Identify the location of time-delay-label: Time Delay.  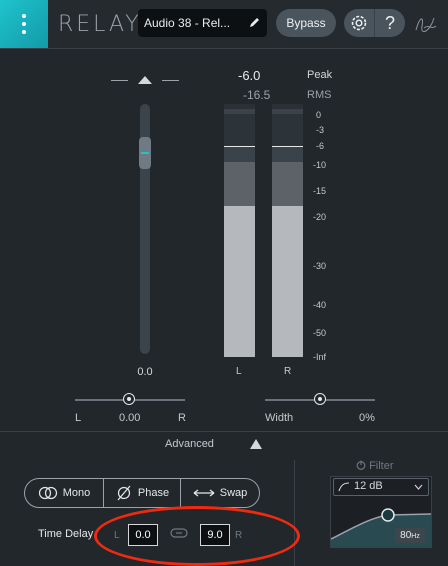
(66, 534).